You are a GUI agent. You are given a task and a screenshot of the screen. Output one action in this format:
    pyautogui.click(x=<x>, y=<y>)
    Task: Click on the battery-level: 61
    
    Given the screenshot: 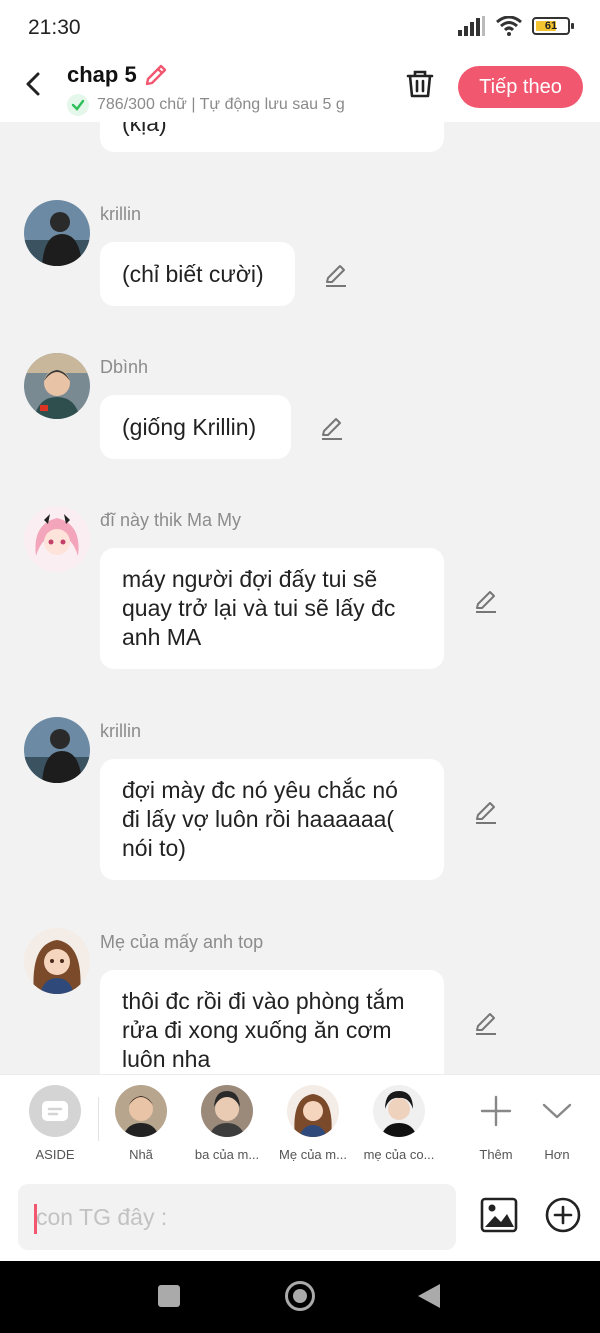 What is the action you would take?
    pyautogui.click(x=551, y=26)
    